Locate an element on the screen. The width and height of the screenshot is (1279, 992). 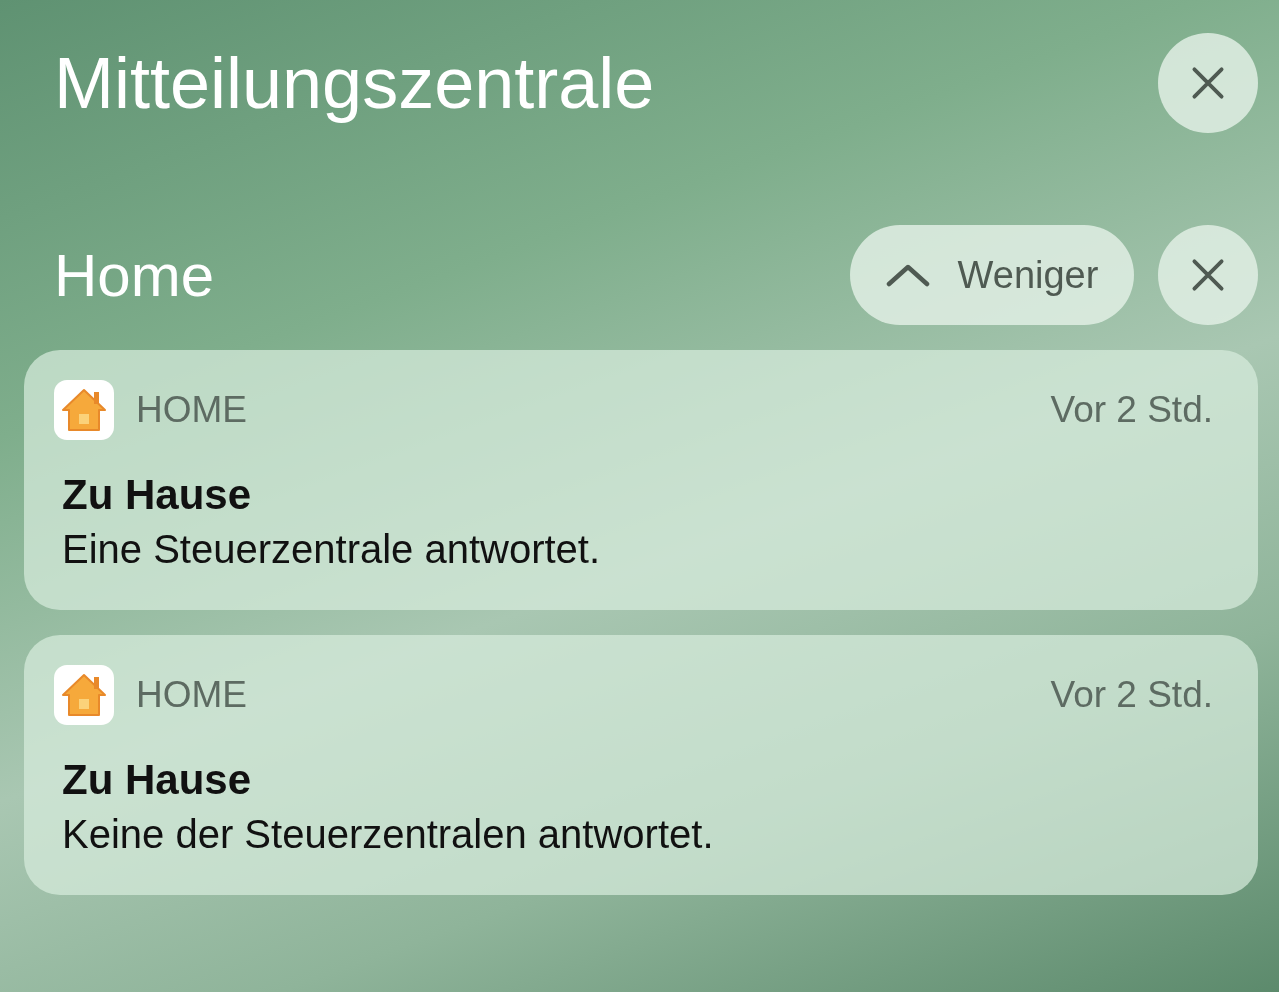
show-less-button: Weniger is located at coordinates (992, 275).